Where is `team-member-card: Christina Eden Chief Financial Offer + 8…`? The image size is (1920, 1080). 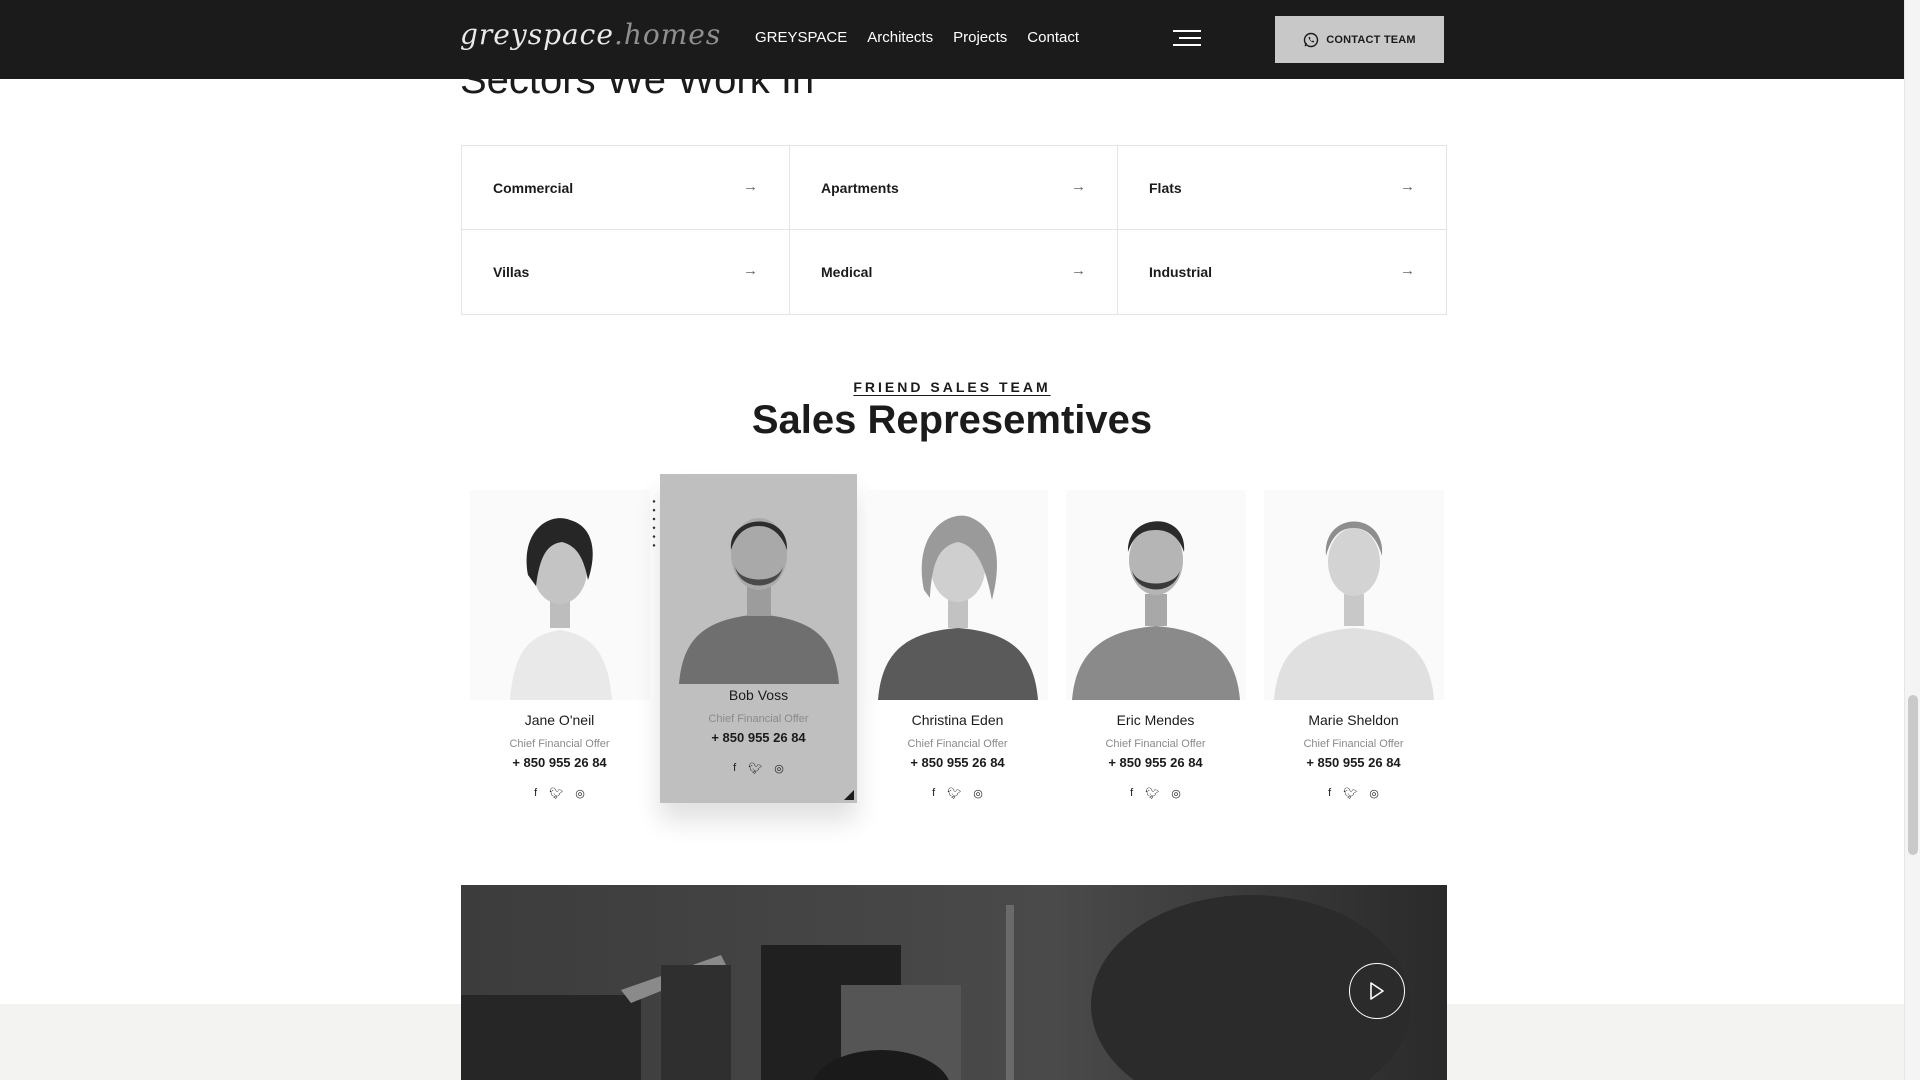 team-member-card: Christina Eden Chief Financial Offer + 8… is located at coordinates (957, 645).